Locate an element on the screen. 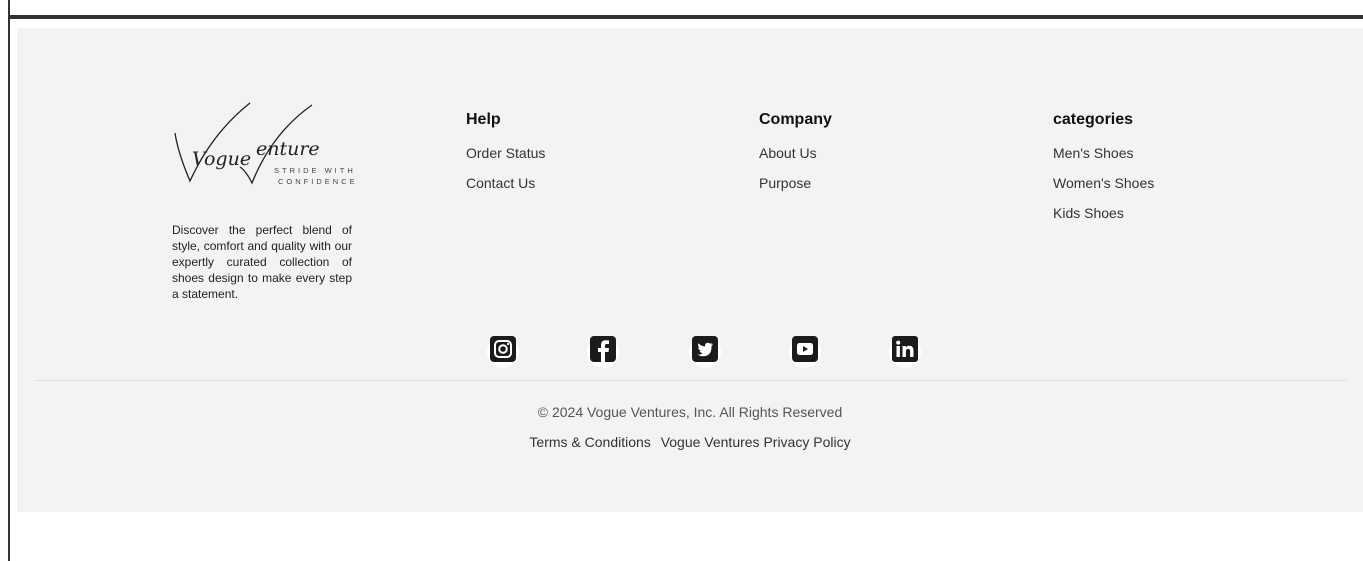 This screenshot has height=561, width=1363. youtube-link is located at coordinates (805, 352).